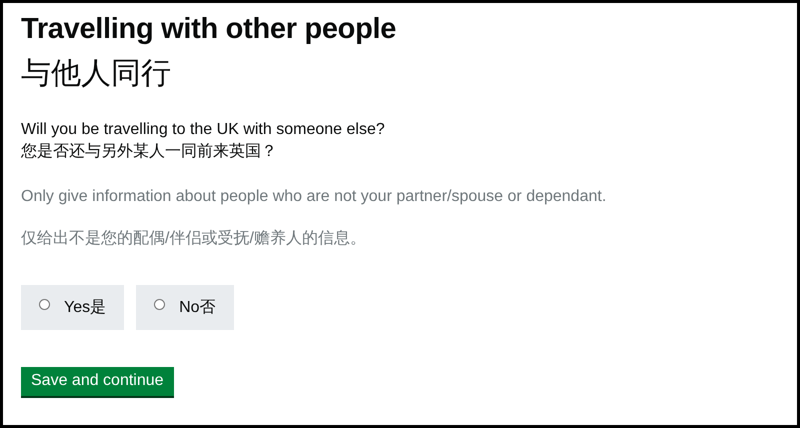 The image size is (800, 428). I want to click on page-heading: Travelling with other people, so click(209, 29).